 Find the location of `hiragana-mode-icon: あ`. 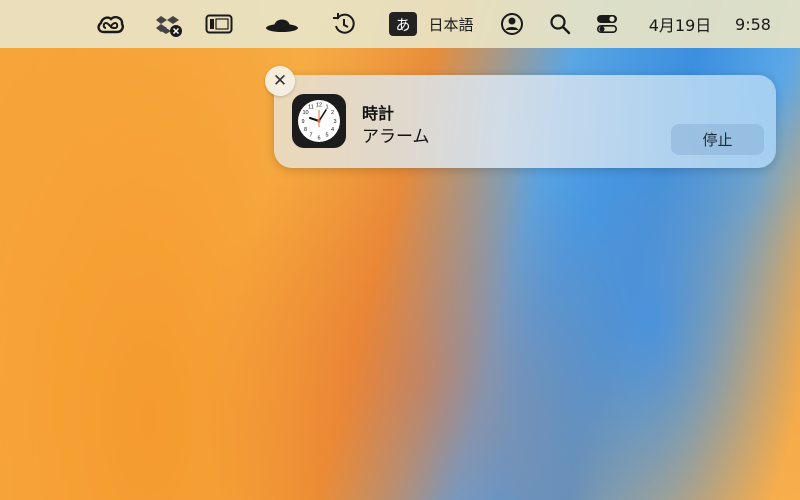

hiragana-mode-icon: あ is located at coordinates (403, 24).